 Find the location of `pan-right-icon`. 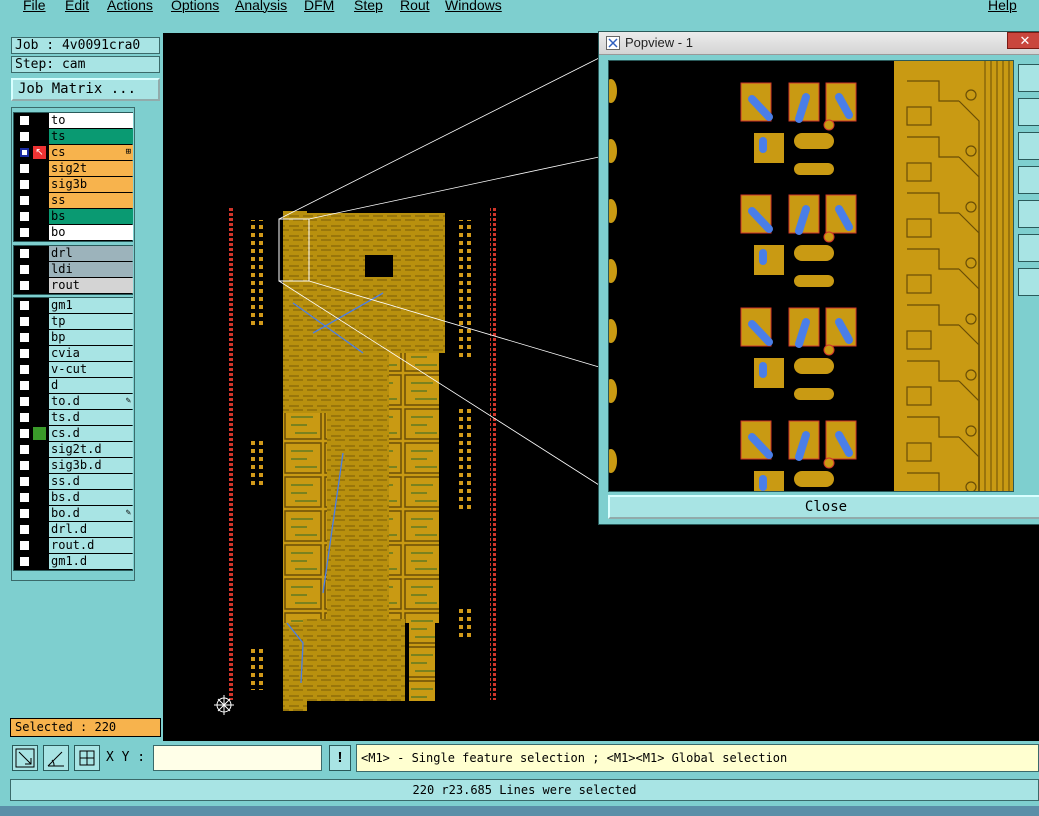

pan-right-icon is located at coordinates (1028, 214).